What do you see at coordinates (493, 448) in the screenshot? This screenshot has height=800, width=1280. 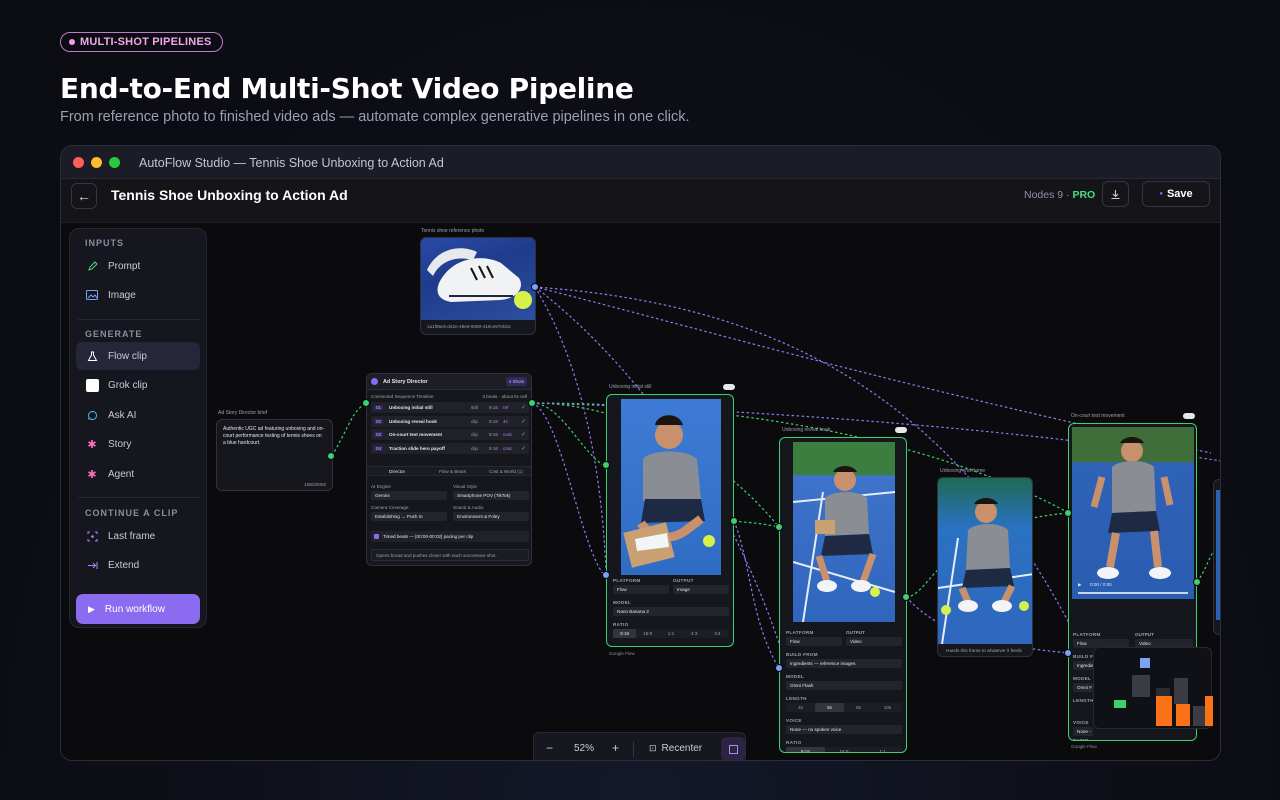 I see `beat-ratio: 9:16` at bounding box center [493, 448].